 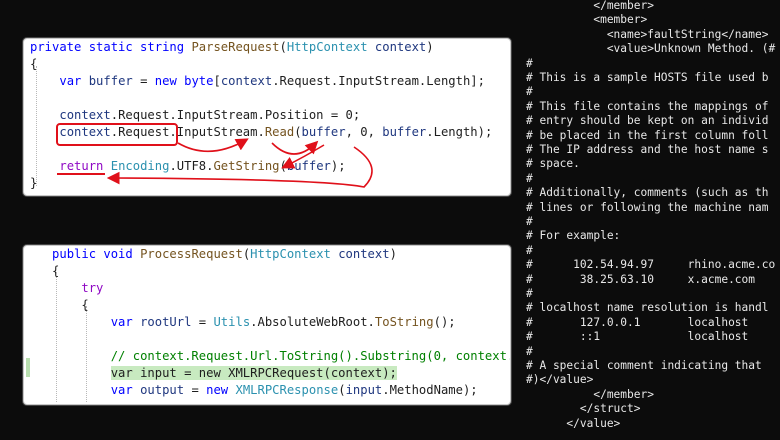 I want to click on terminal-line: # 102.54.94.97 rhino.acme.co, so click(x=651, y=265).